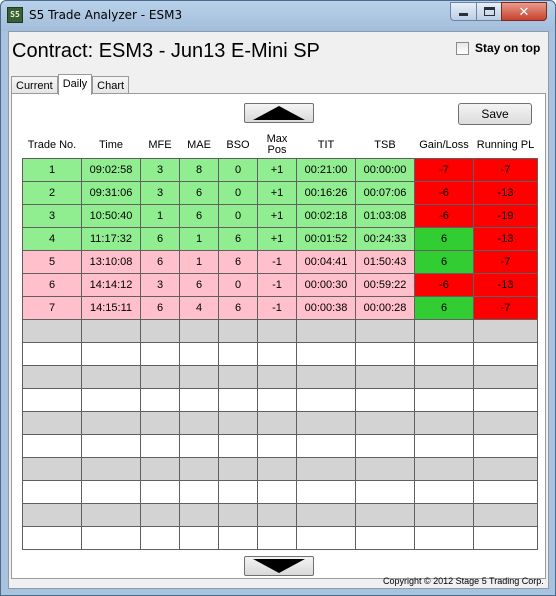  I want to click on table-row: 5 13:10:08 6 1 6 -1 00:04:41 01:50:43 6 -7, so click(280, 261).